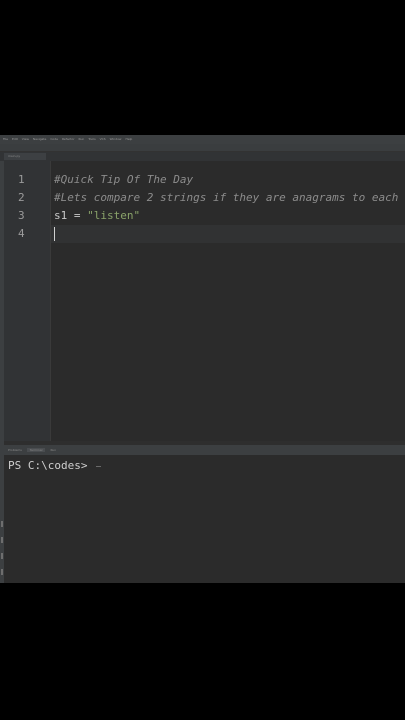 The image size is (405, 720). I want to click on menu-help: Help, so click(128, 139).